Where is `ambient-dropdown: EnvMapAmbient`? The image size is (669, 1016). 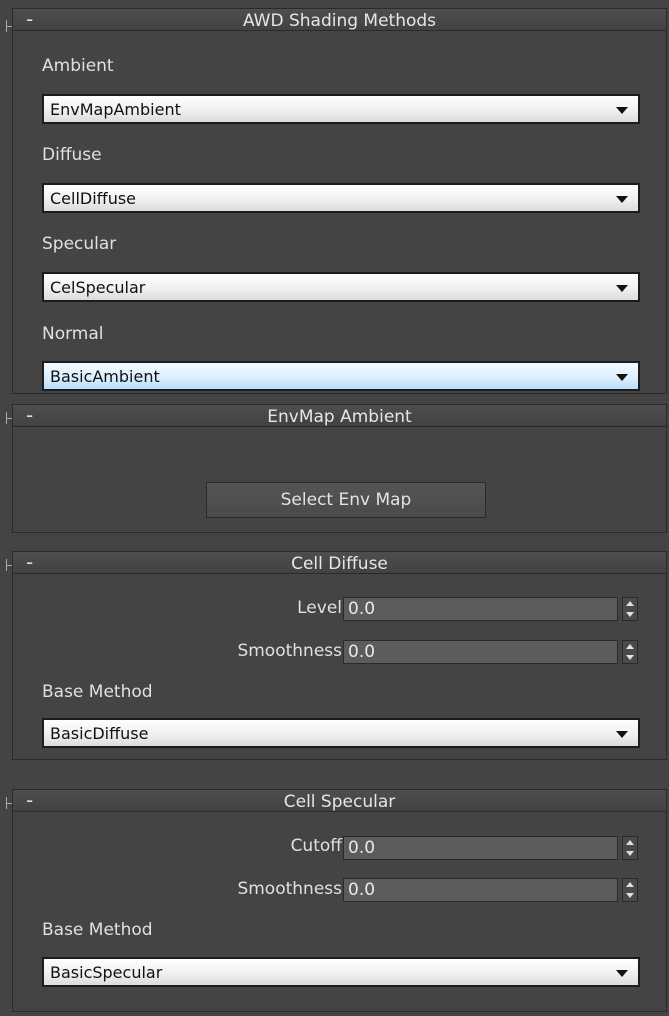 ambient-dropdown: EnvMapAmbient is located at coordinates (341, 109).